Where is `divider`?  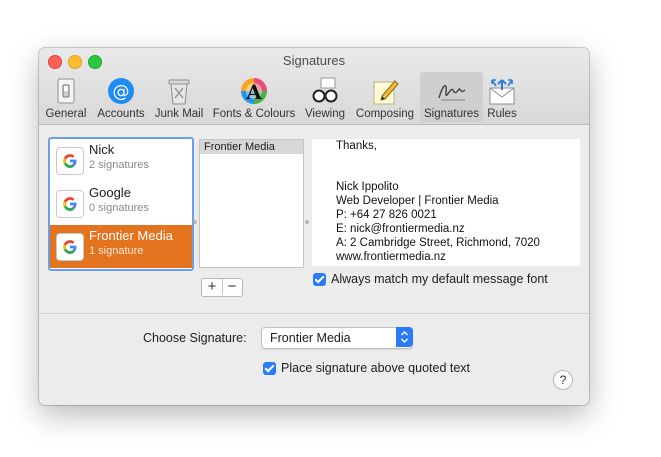 divider is located at coordinates (314, 313).